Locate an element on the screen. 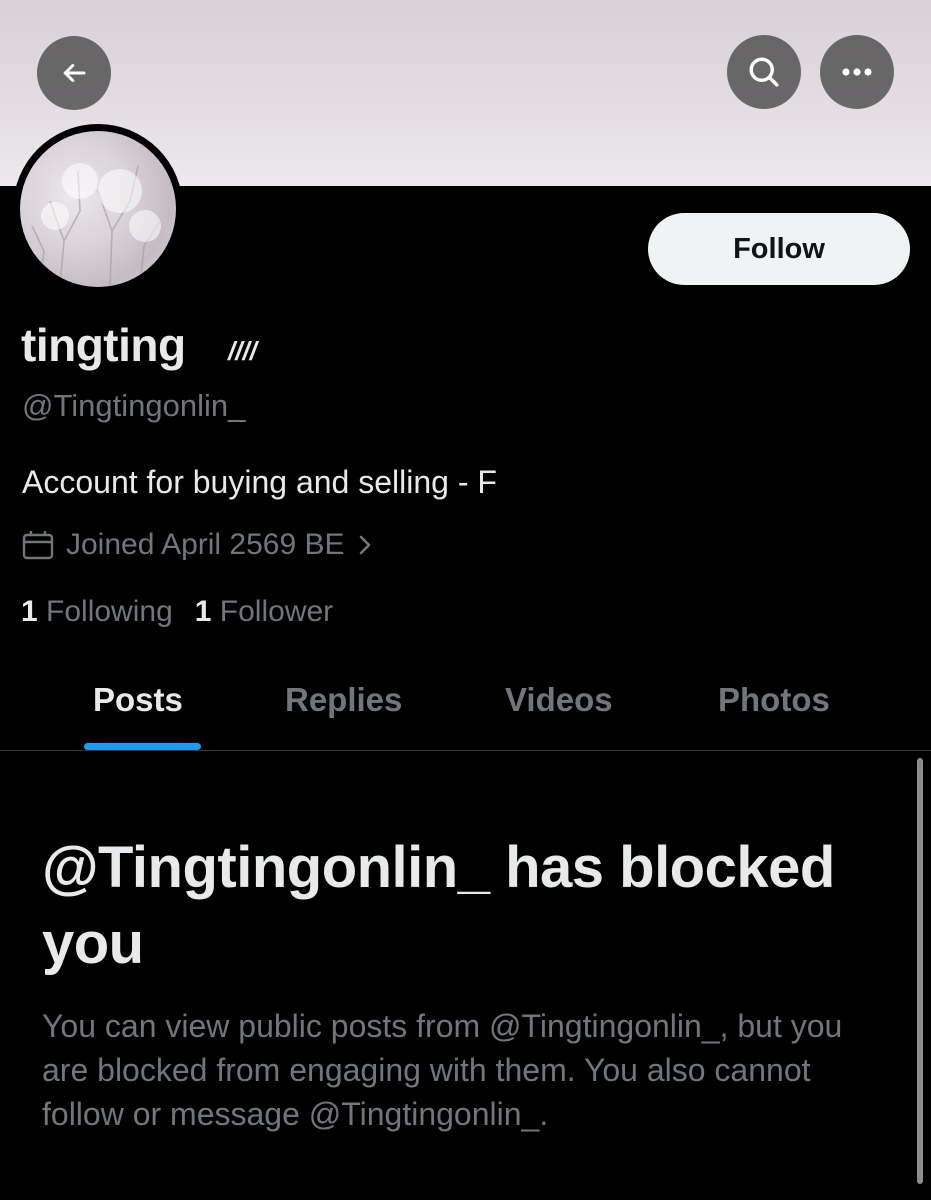 Image resolution: width=931 pixels, height=1200 pixels. profile-bio: Account for buying and selling - F is located at coordinates (259, 482).